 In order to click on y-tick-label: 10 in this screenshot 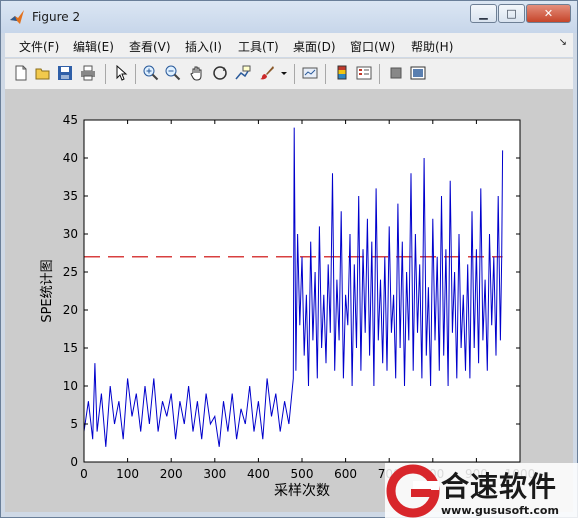, I will do `click(70, 386)`.